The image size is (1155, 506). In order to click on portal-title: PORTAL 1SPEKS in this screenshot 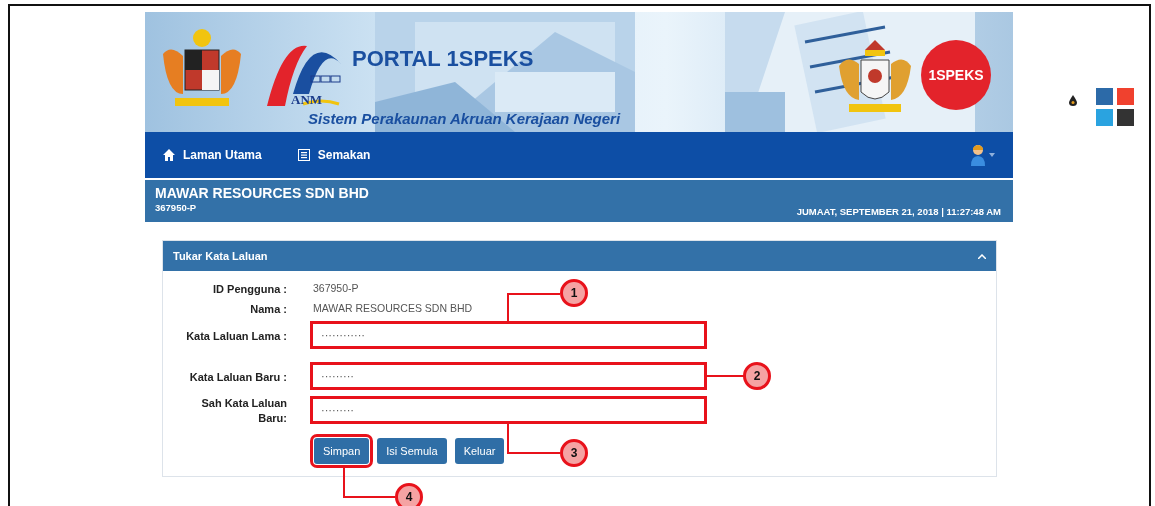, I will do `click(443, 59)`.